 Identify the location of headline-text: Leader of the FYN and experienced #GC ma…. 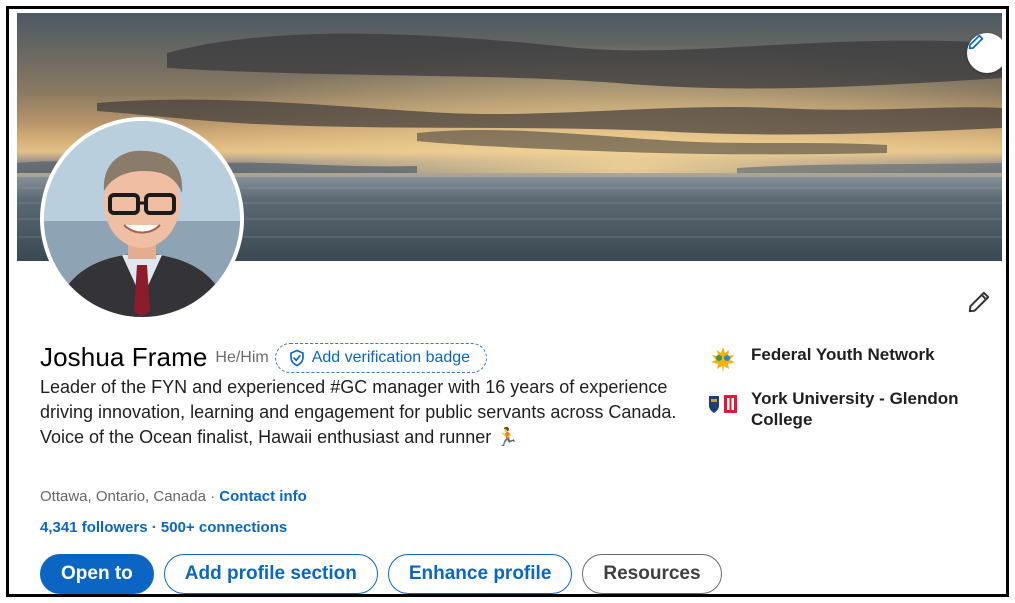
(358, 412).